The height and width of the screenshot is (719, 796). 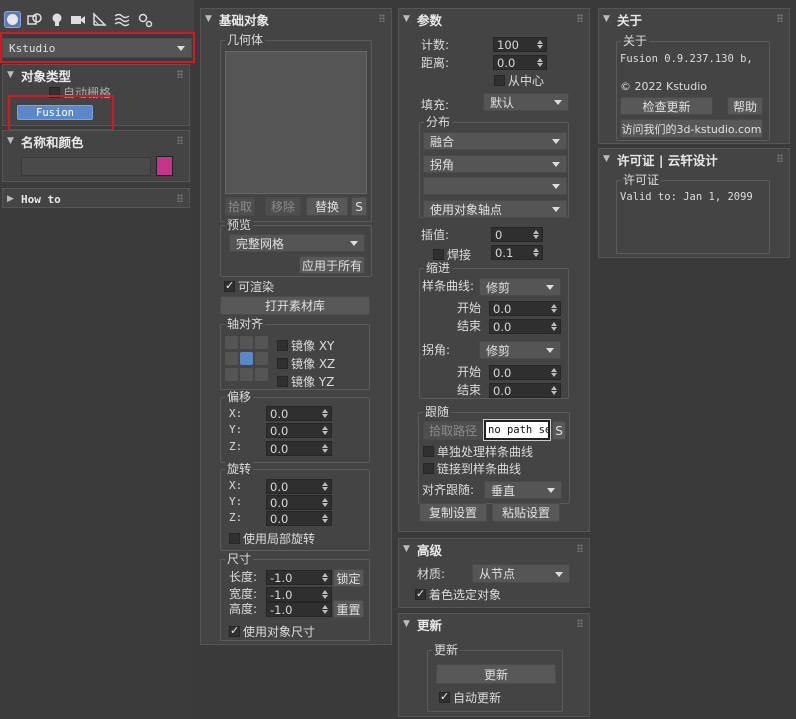 I want to click on weld-spinner: 0.1, so click(x=517, y=252).